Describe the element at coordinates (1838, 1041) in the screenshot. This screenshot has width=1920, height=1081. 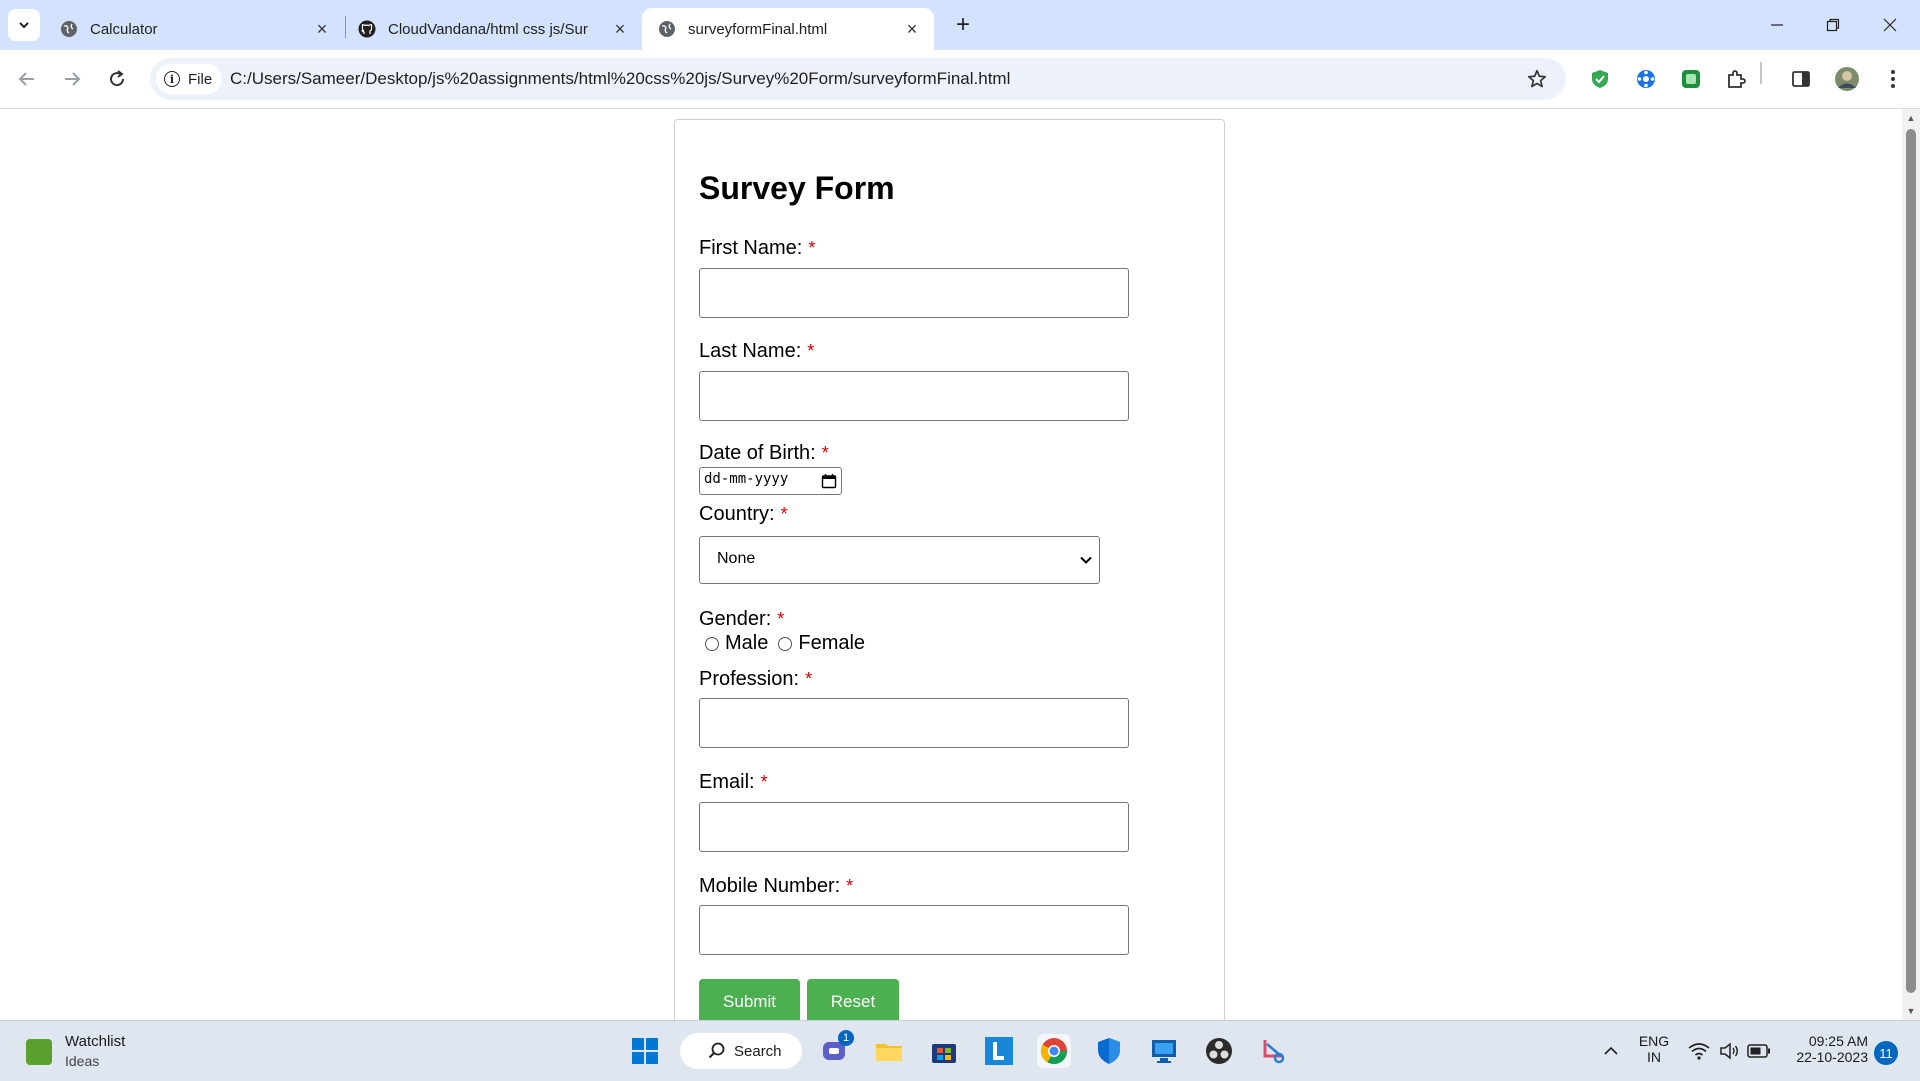
I see `clock-time: 09:25 AM` at that location.